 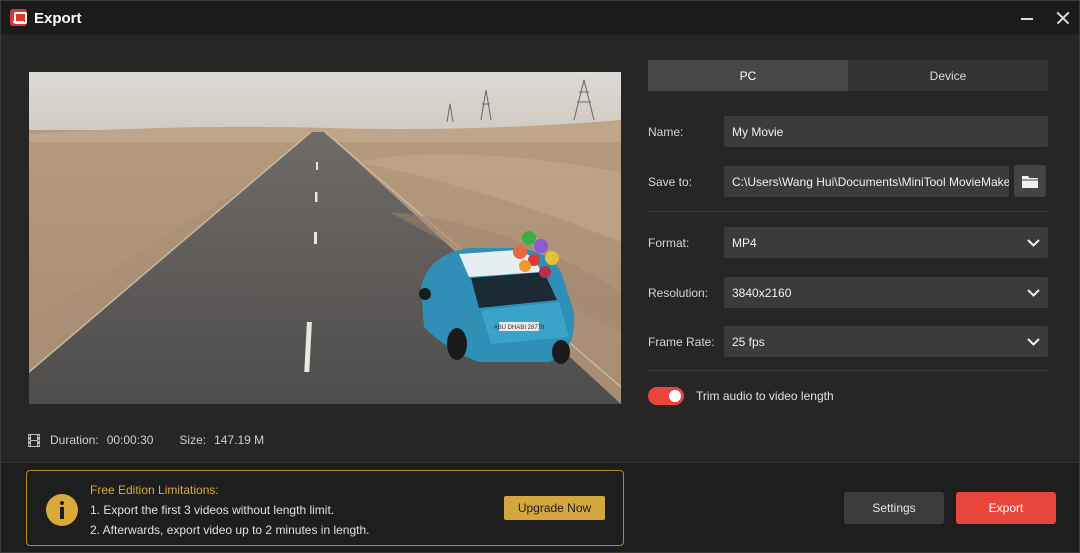 What do you see at coordinates (948, 75) in the screenshot?
I see `tab-device: Device` at bounding box center [948, 75].